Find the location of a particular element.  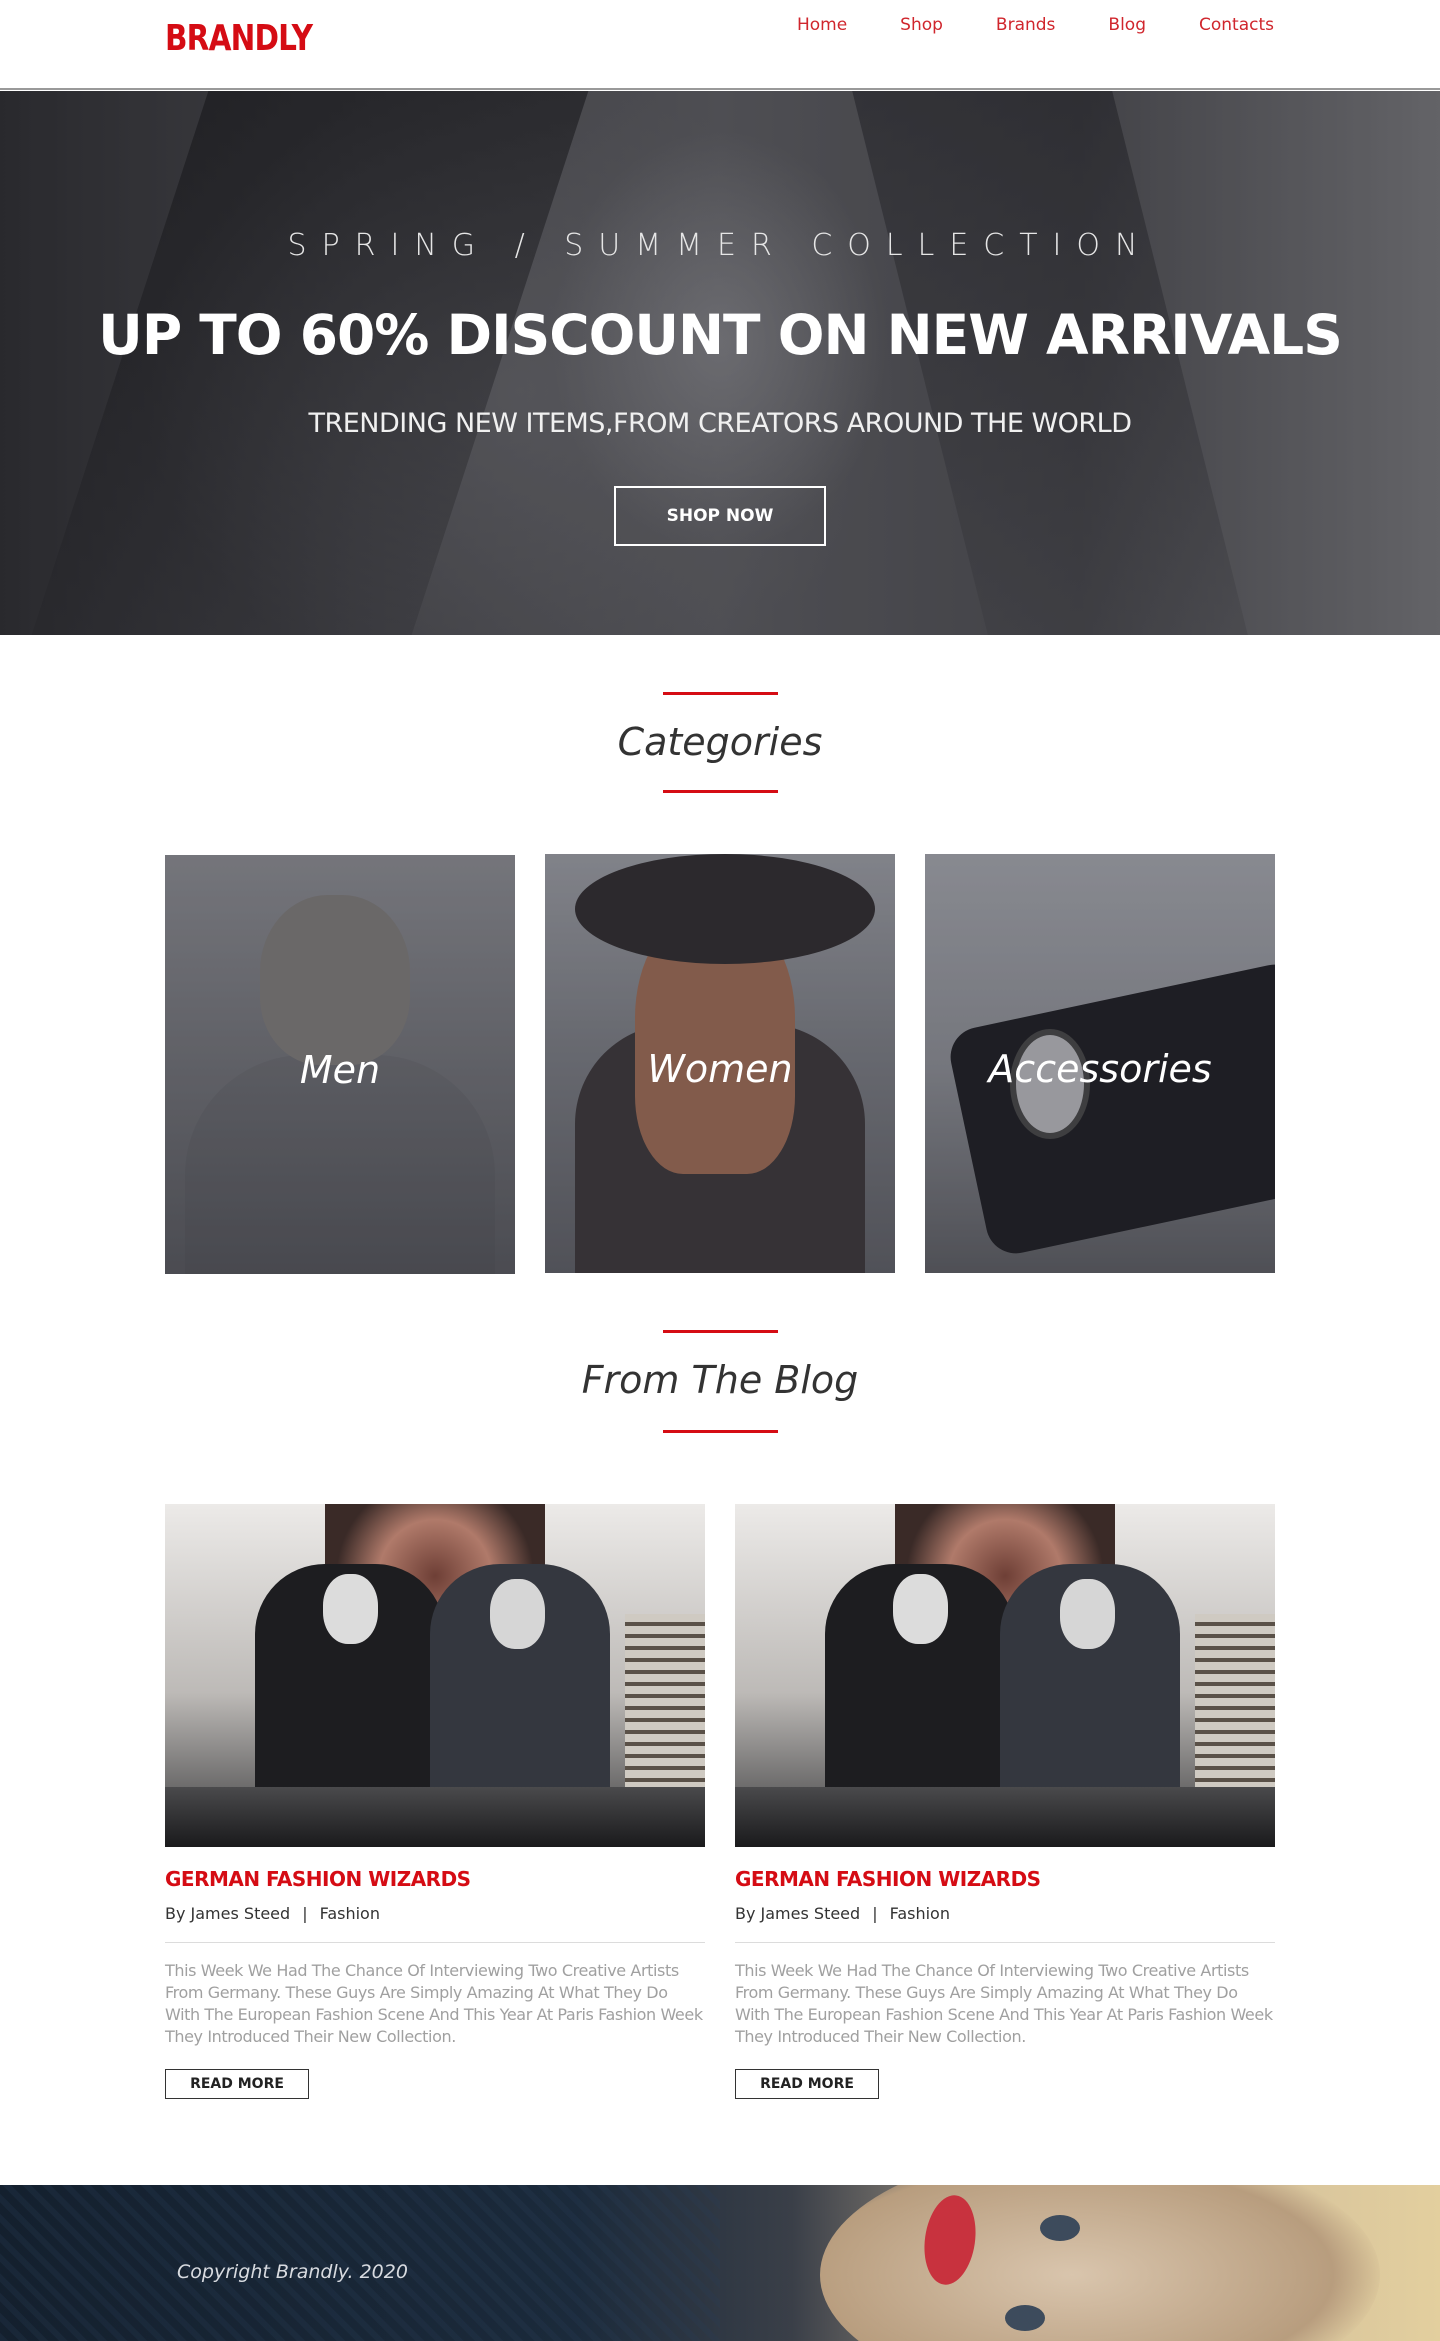

category-label-men: Men is located at coordinates (340, 1070).